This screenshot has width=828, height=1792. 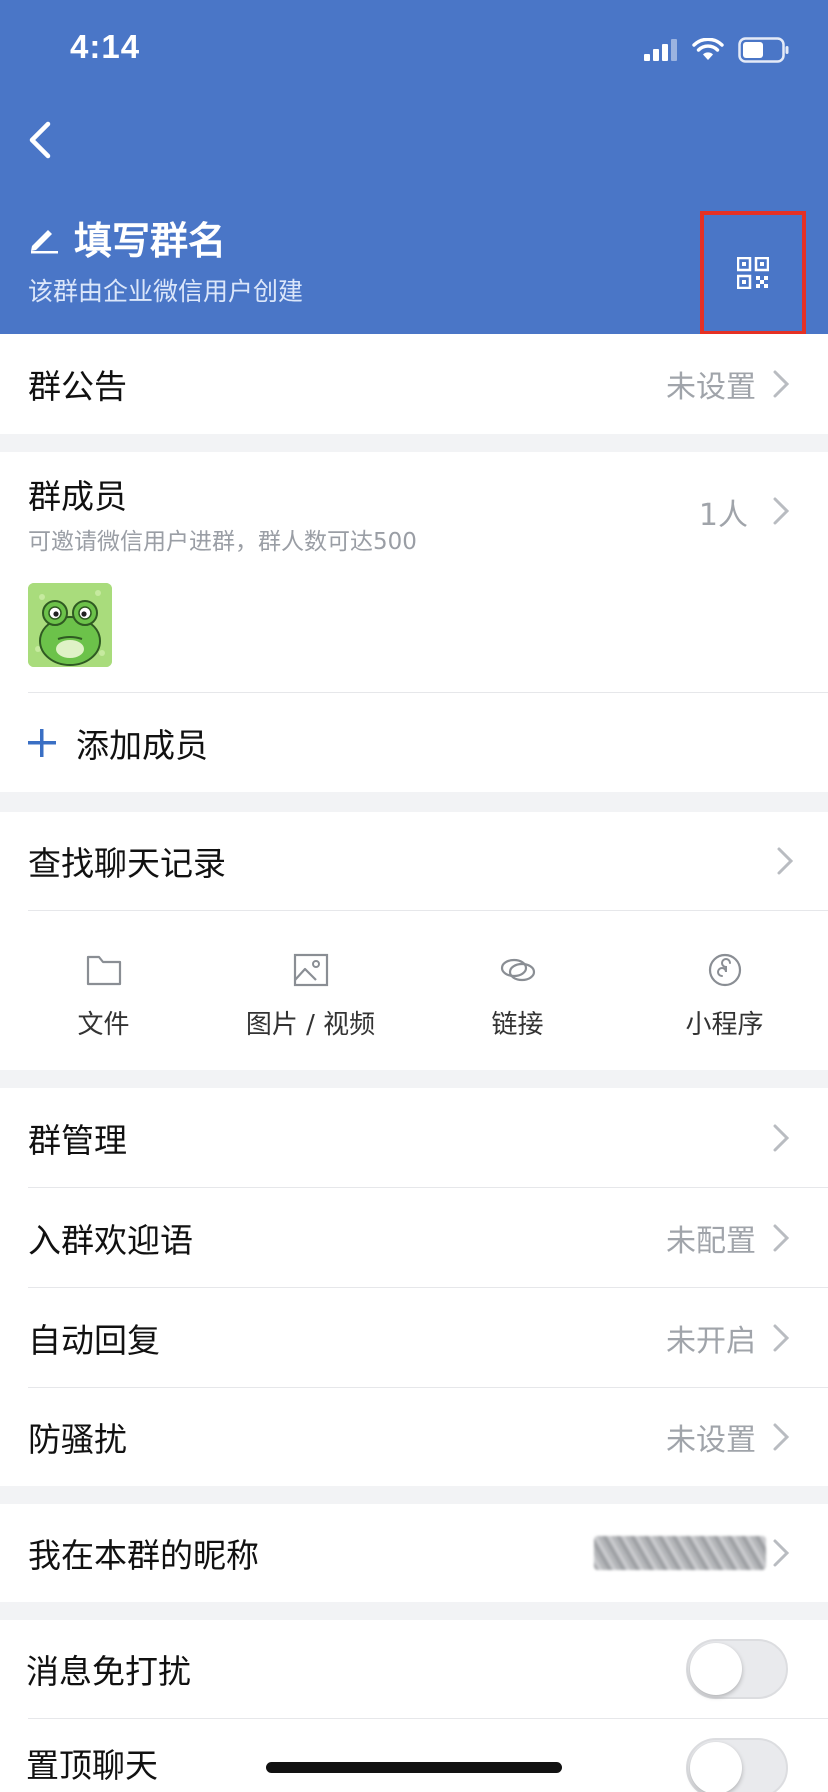 I want to click on auto-reply-label: 自动回复, so click(x=94, y=1340).